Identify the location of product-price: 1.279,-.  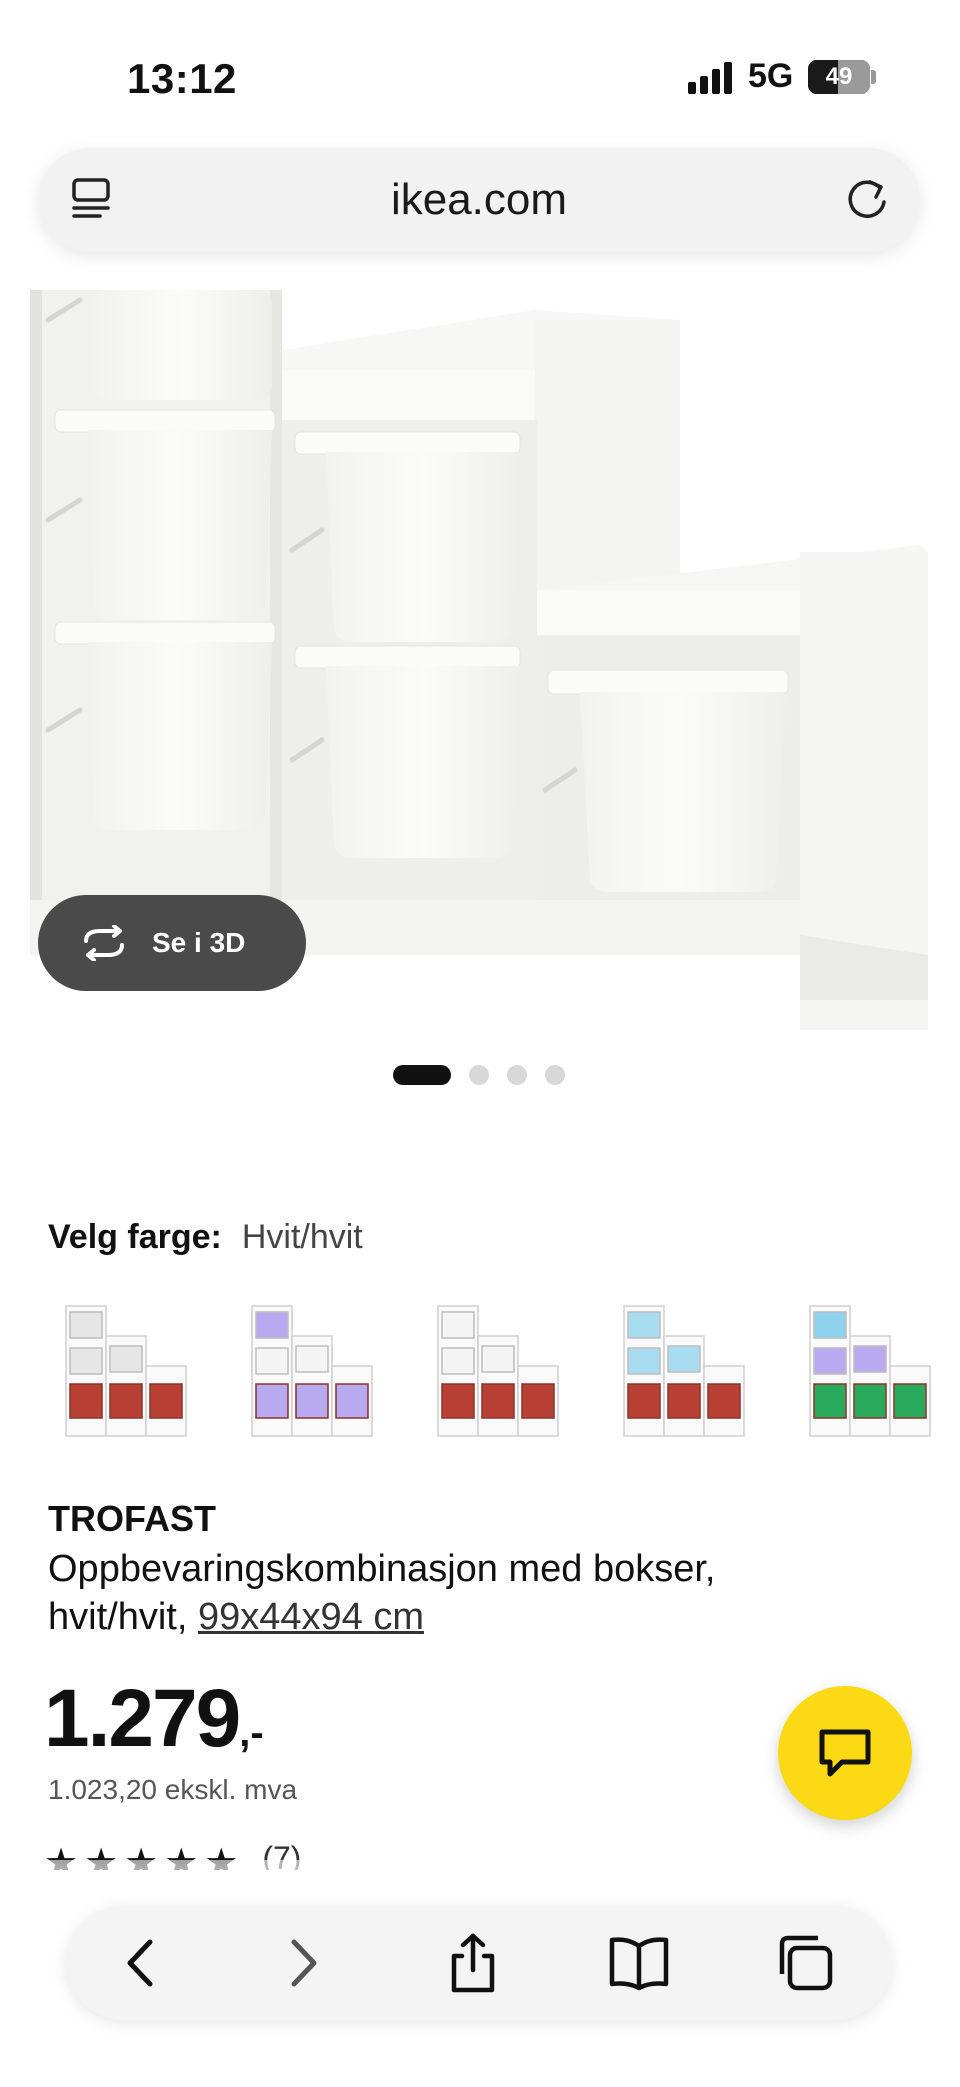
(154, 1719).